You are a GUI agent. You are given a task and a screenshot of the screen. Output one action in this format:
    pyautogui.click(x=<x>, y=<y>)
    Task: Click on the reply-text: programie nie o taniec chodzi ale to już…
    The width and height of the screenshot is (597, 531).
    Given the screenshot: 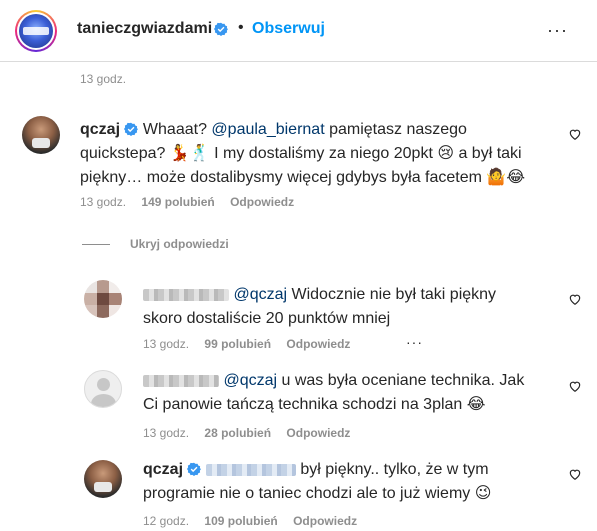 What is the action you would take?
    pyautogui.click(x=317, y=493)
    